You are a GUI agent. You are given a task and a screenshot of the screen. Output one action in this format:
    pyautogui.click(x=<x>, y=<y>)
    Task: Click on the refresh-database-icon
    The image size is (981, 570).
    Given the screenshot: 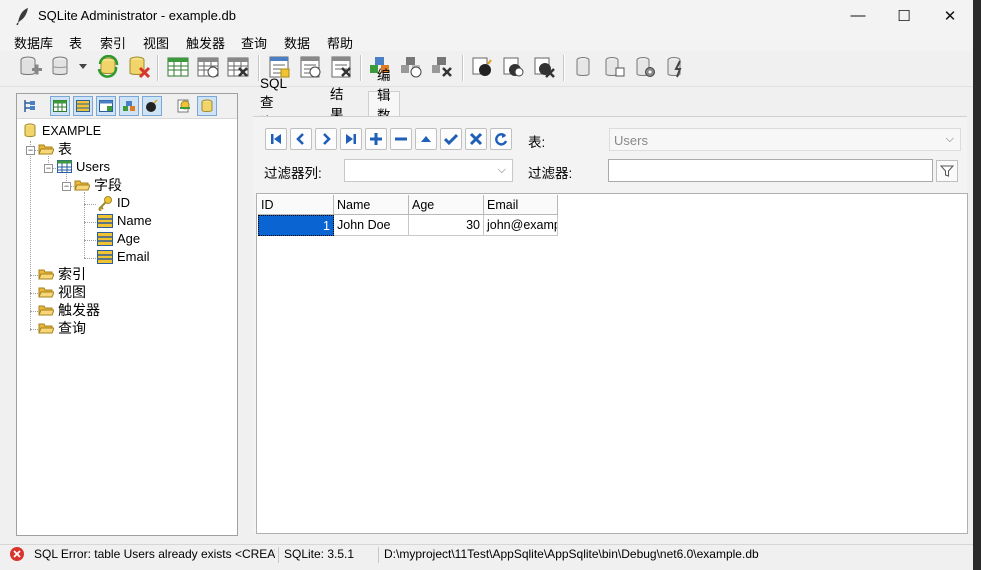 What is the action you would take?
    pyautogui.click(x=108, y=67)
    